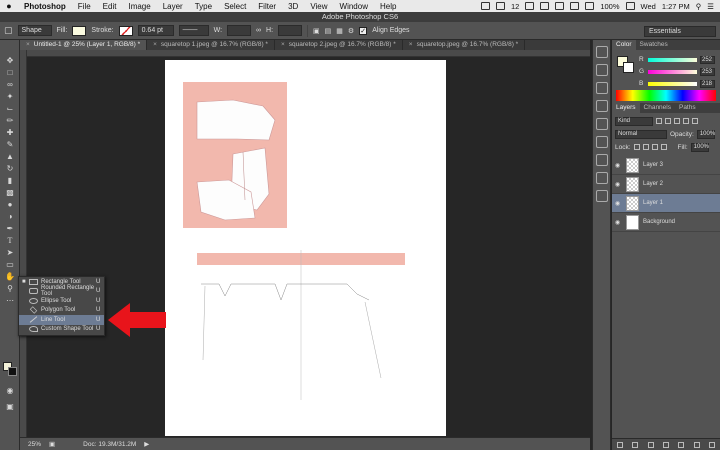 The image size is (720, 450). Describe the element at coordinates (10, 240) in the screenshot. I see `type-tool-icon: T` at that location.